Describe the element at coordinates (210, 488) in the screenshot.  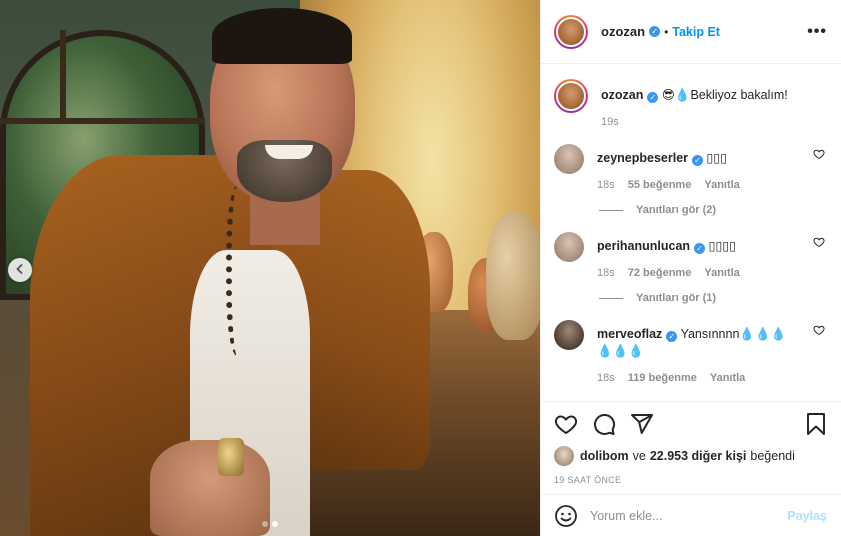
I see `hand` at that location.